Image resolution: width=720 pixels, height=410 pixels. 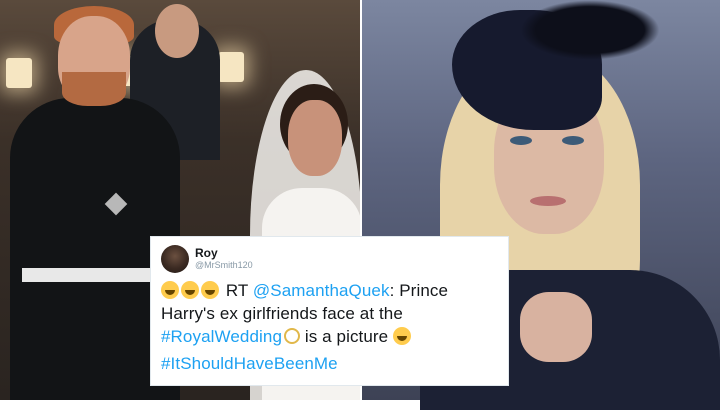 I want to click on joy-emoji-icon, so click(x=402, y=336).